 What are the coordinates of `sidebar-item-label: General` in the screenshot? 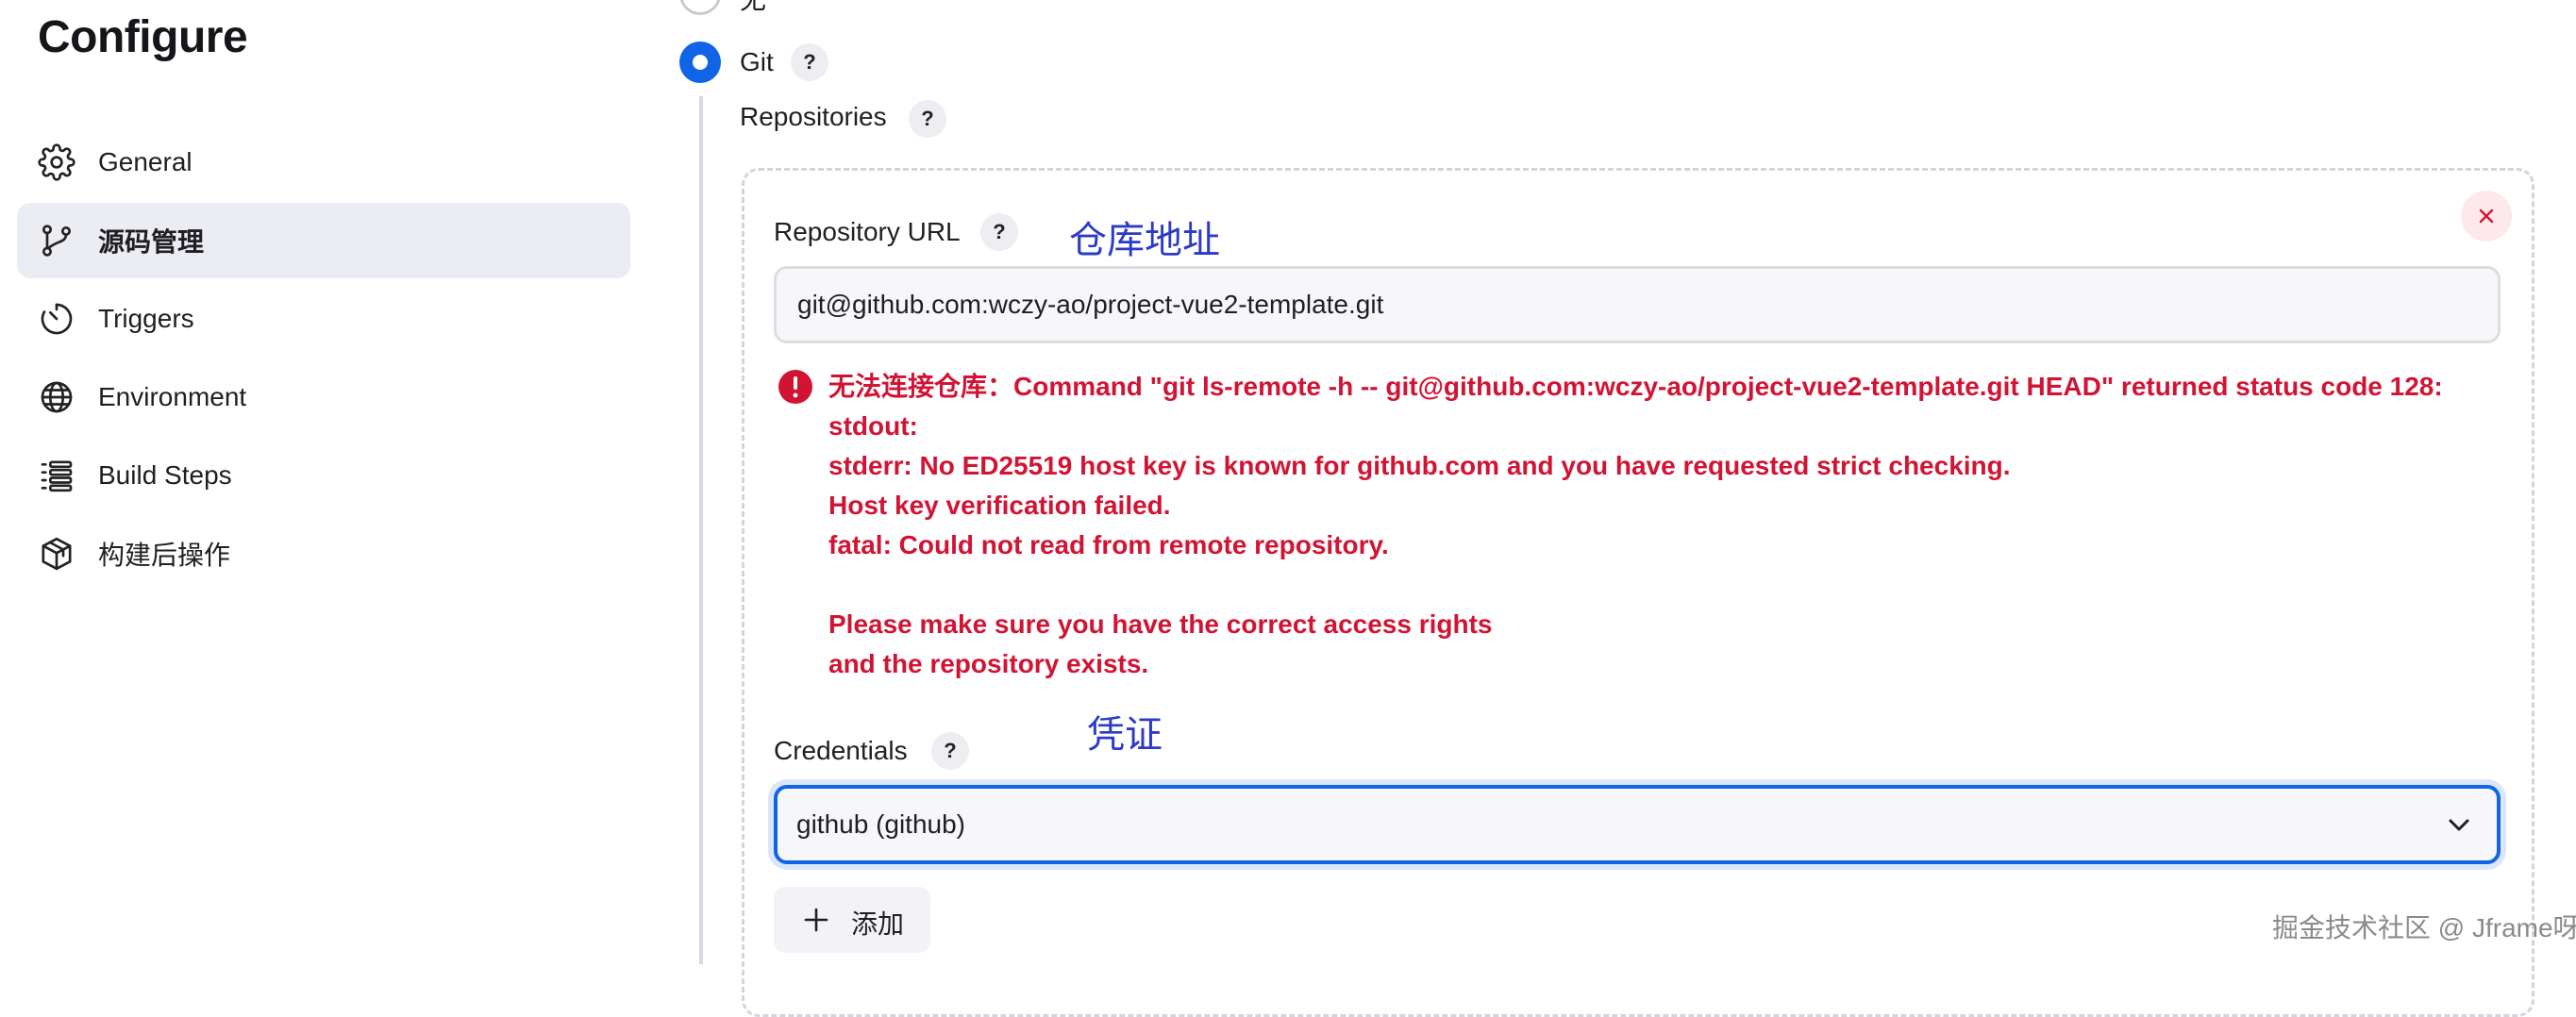 It's located at (145, 161).